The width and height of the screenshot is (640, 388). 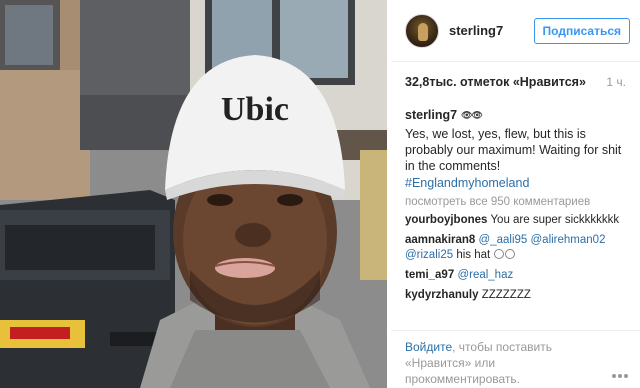 What do you see at coordinates (255, 109) in the screenshot?
I see `cap-logo-text: Ubic` at bounding box center [255, 109].